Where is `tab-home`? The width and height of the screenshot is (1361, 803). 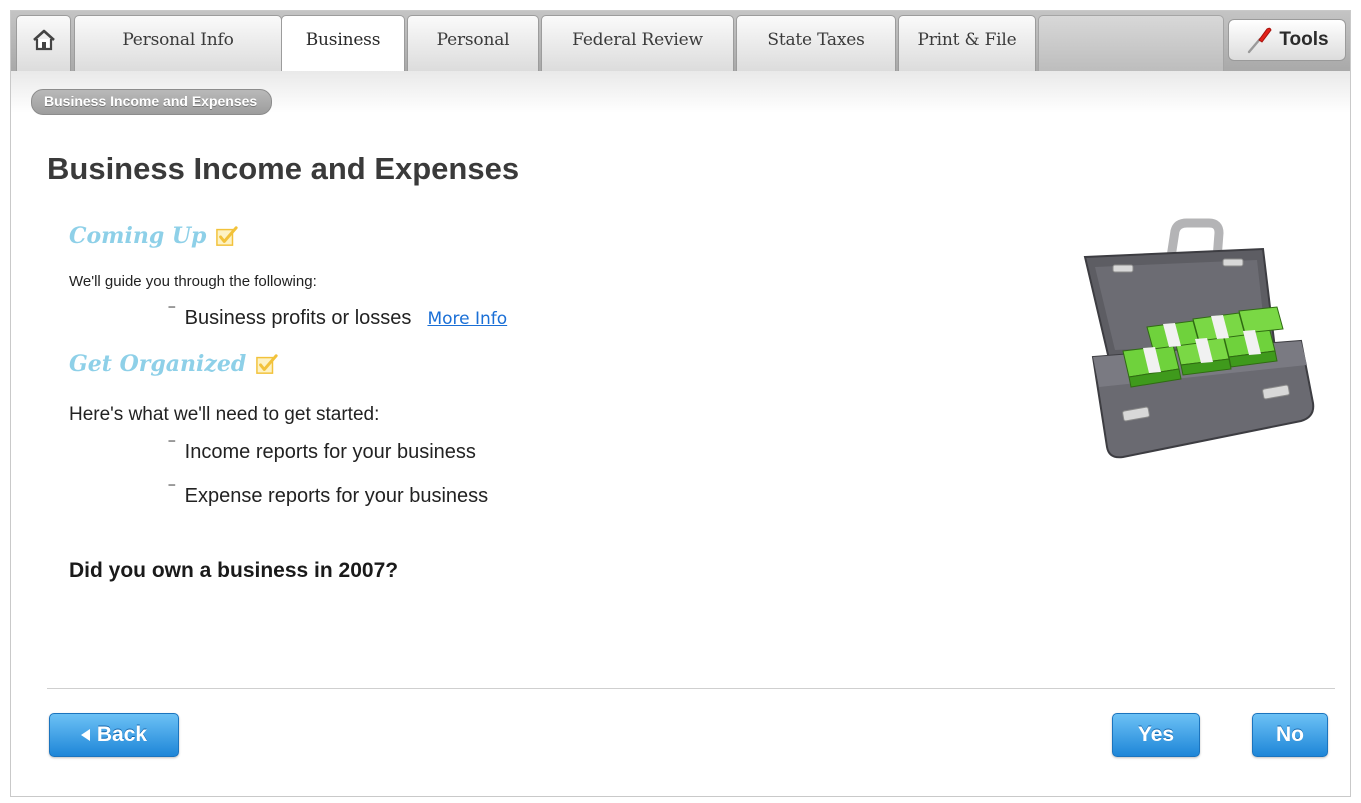
tab-home is located at coordinates (43, 43).